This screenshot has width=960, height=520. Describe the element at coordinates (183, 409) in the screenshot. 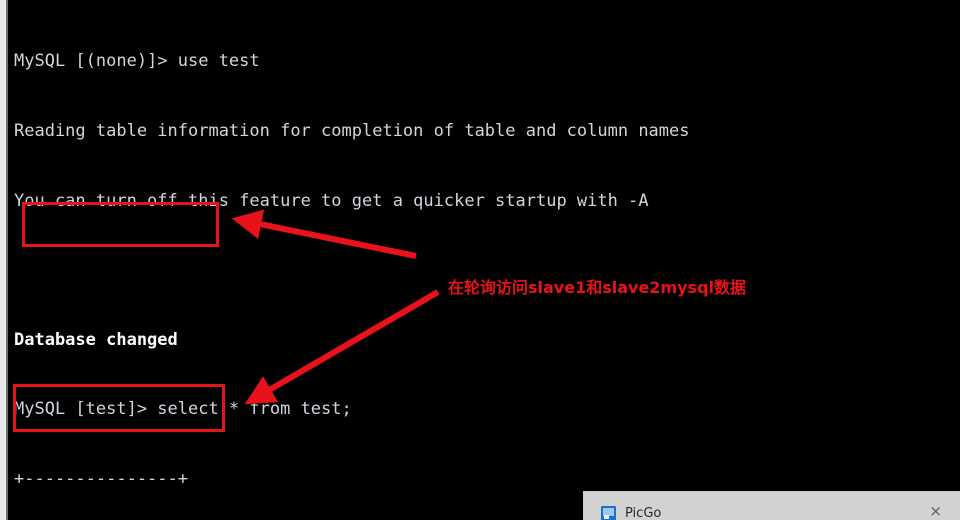

I see `terminal-line: MySQL [test]> select * from test;` at that location.